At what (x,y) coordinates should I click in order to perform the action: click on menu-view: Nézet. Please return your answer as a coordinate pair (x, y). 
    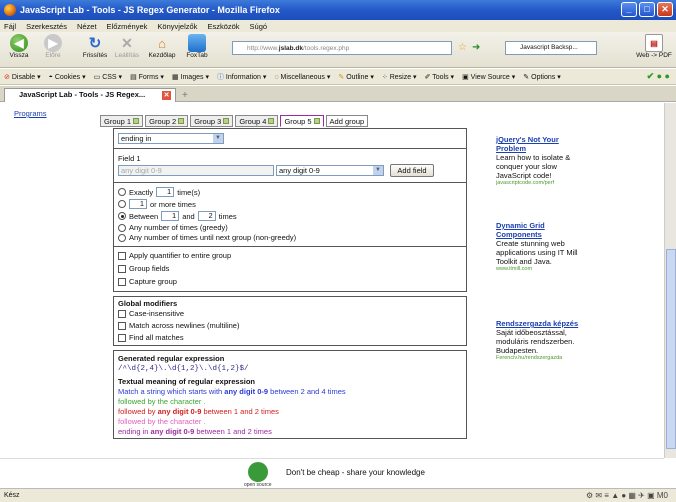
    Looking at the image, I should click on (87, 26).